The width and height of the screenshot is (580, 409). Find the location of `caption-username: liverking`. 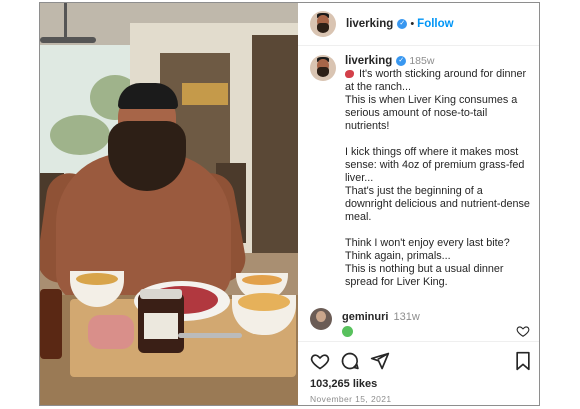

caption-username: liverking is located at coordinates (368, 61).